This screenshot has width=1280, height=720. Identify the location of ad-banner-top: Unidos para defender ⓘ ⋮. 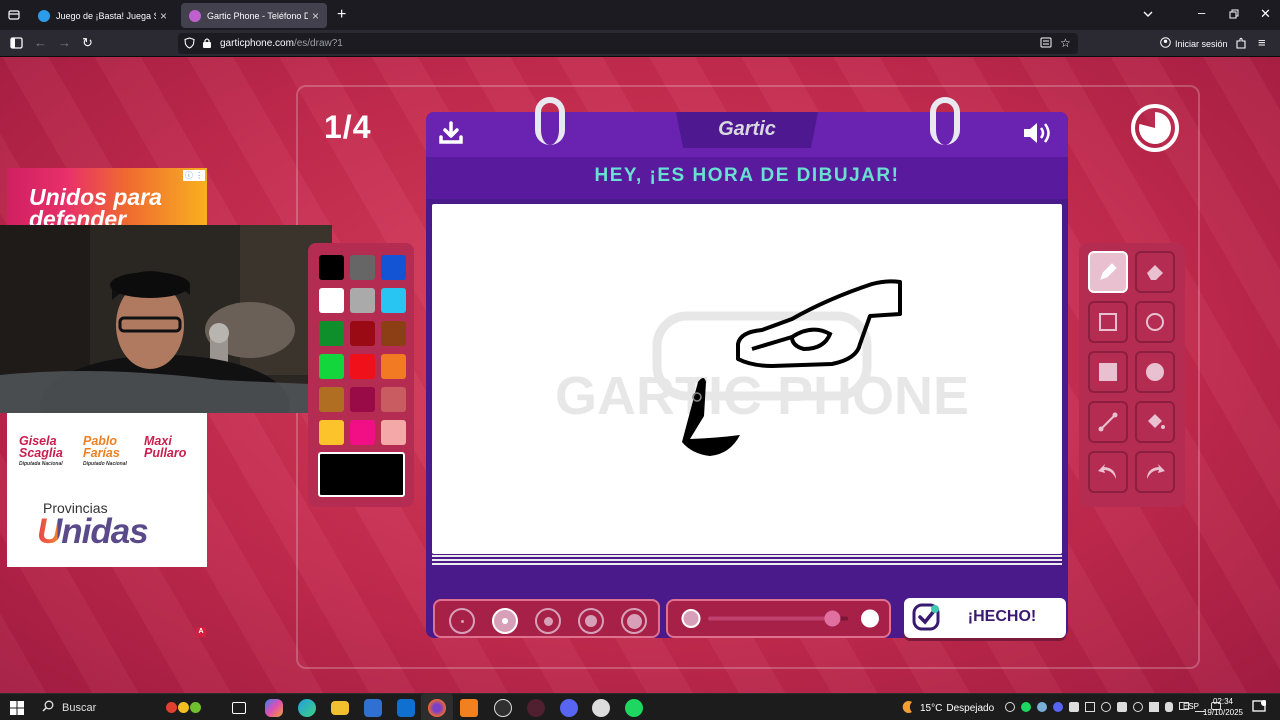
(107, 199).